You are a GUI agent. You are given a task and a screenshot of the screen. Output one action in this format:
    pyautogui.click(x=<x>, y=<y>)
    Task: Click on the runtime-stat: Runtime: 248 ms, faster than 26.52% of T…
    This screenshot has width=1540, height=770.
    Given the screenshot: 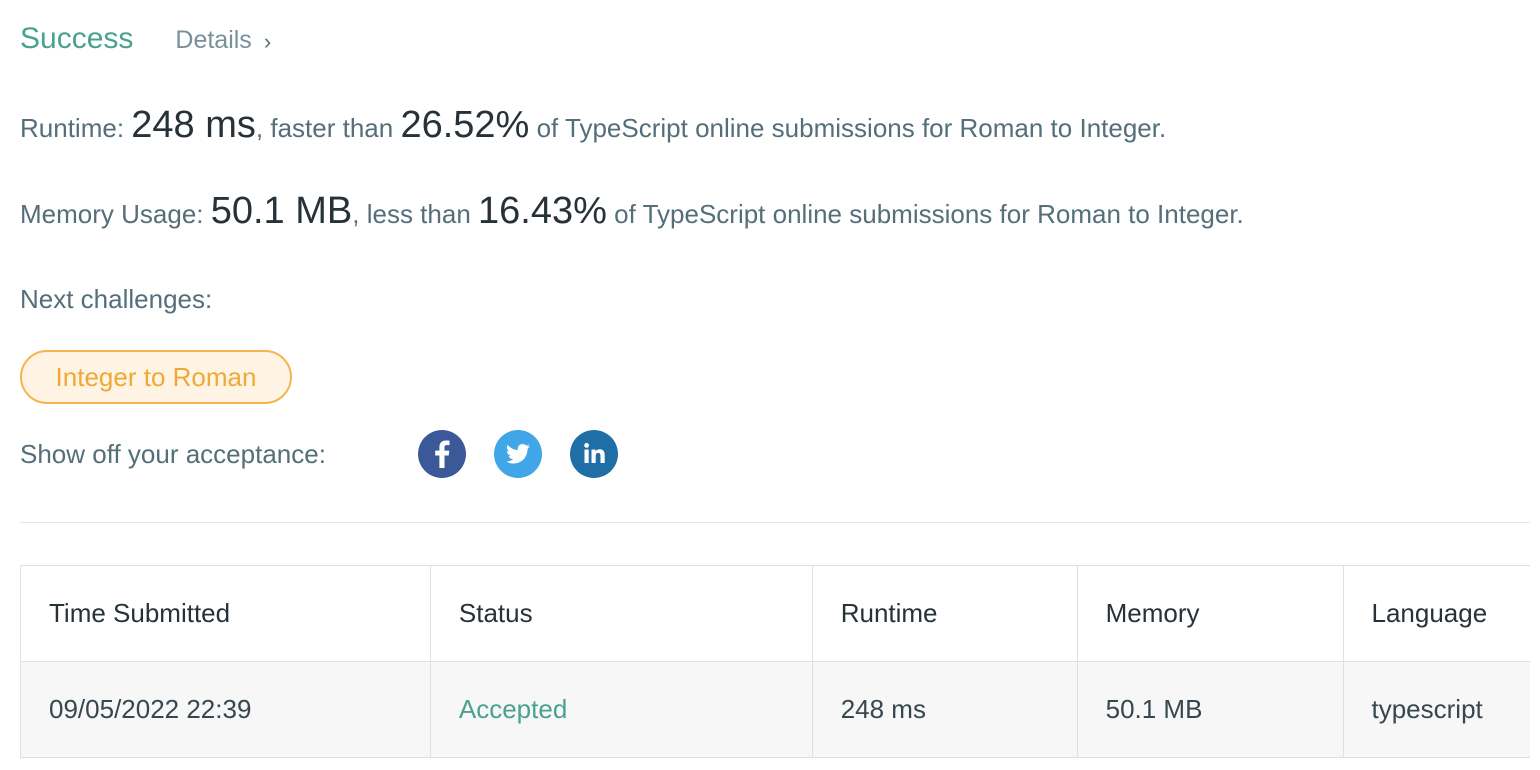 What is the action you would take?
    pyautogui.click(x=593, y=125)
    